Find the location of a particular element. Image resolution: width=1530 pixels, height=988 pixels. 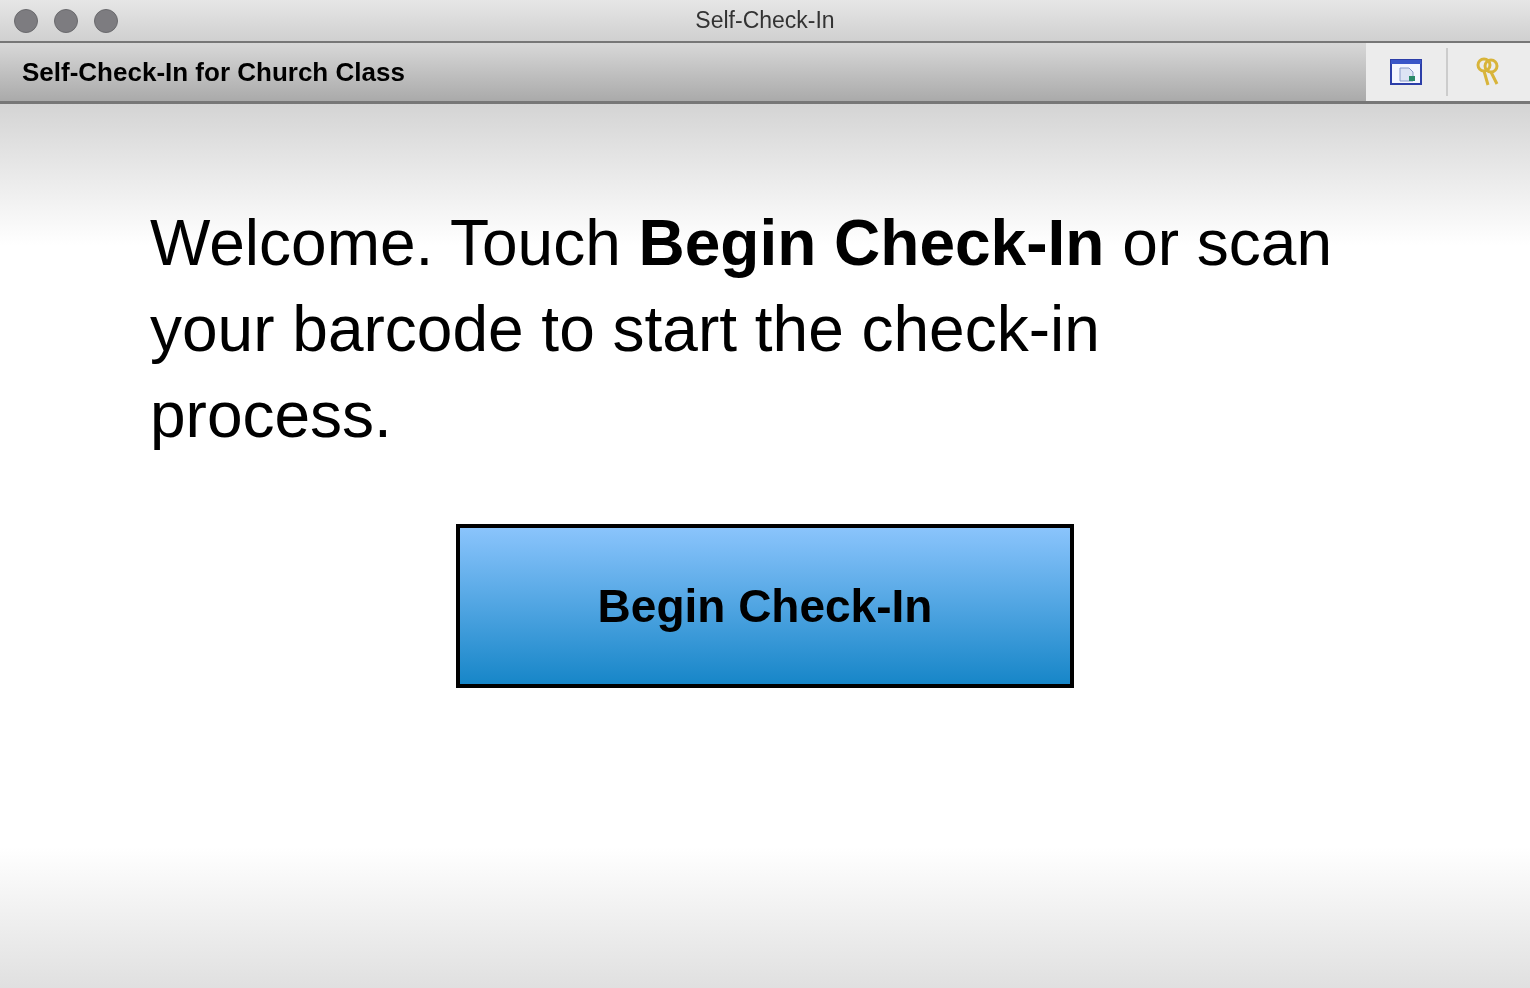

header-title: Self-Check-In for Church Class is located at coordinates (683, 72).